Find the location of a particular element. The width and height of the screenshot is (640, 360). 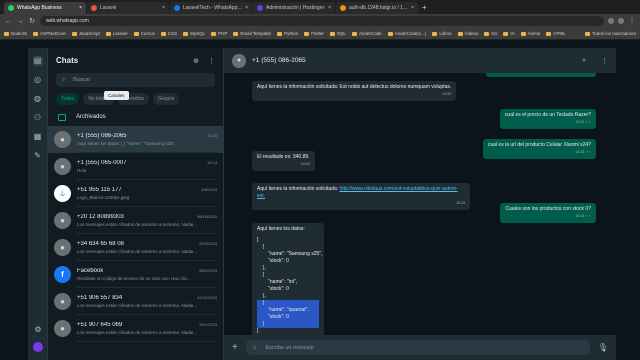

address-bar: web.whatsapp.com is located at coordinates (322, 21).